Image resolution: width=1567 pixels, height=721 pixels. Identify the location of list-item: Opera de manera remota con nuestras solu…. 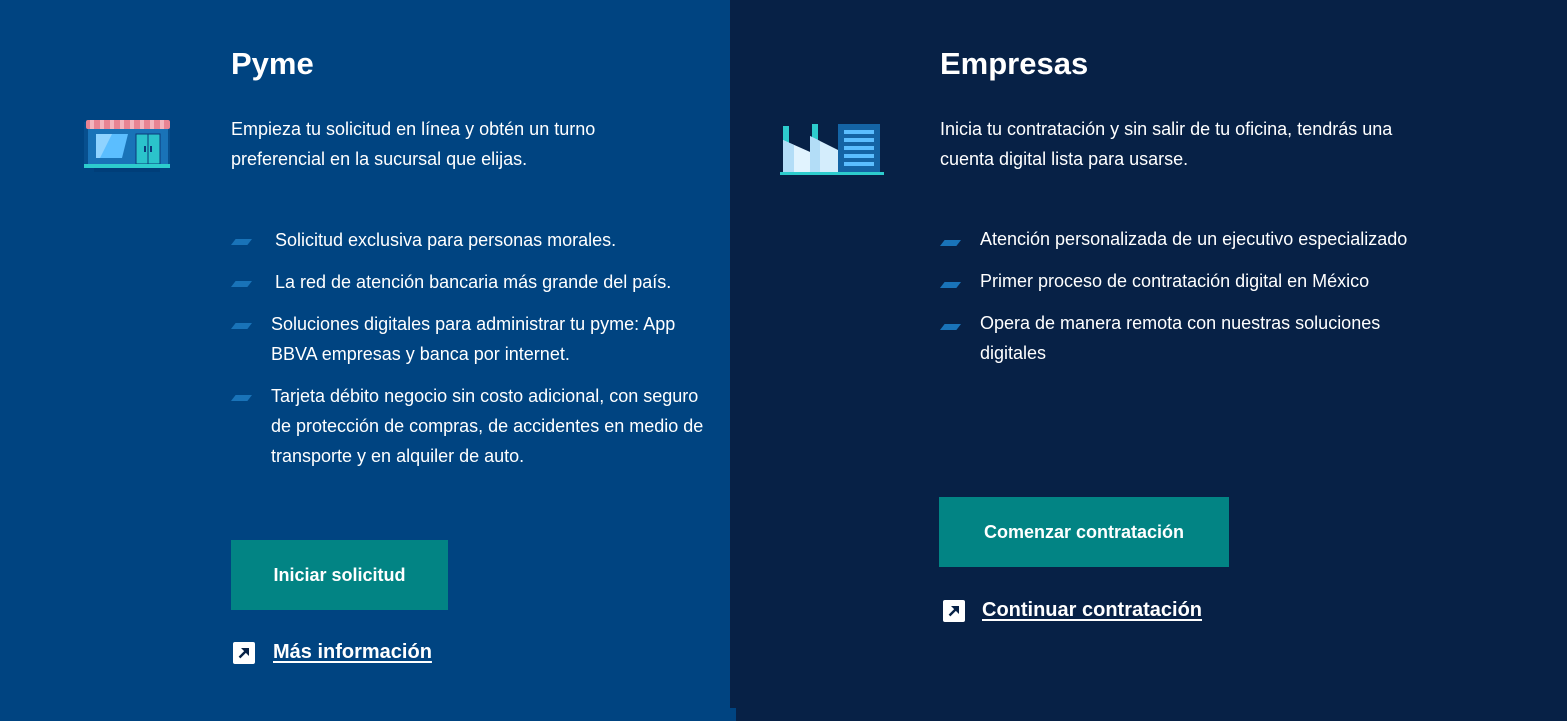
(1180, 338).